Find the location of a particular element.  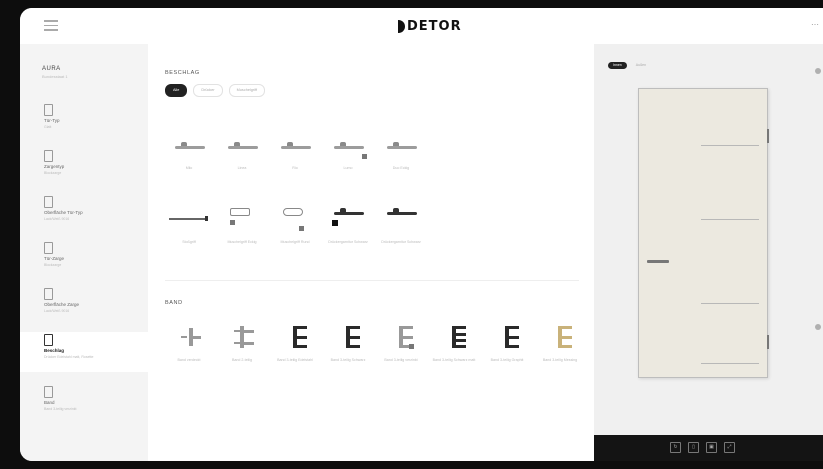

door-icon is located at coordinates (48, 110).